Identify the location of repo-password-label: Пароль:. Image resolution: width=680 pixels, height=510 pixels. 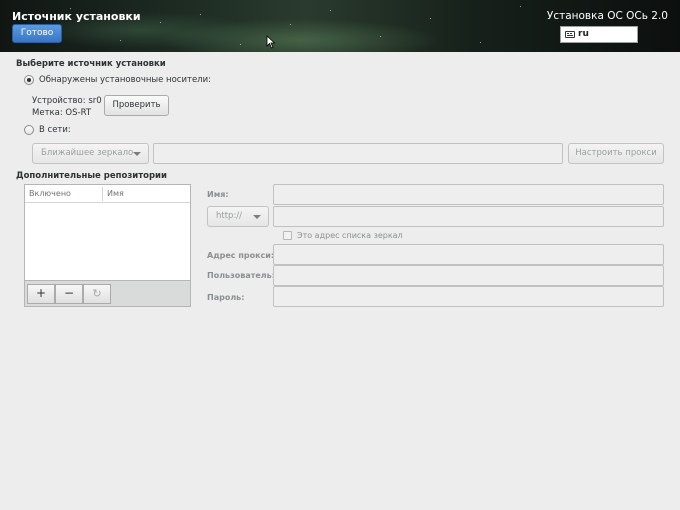
(226, 297).